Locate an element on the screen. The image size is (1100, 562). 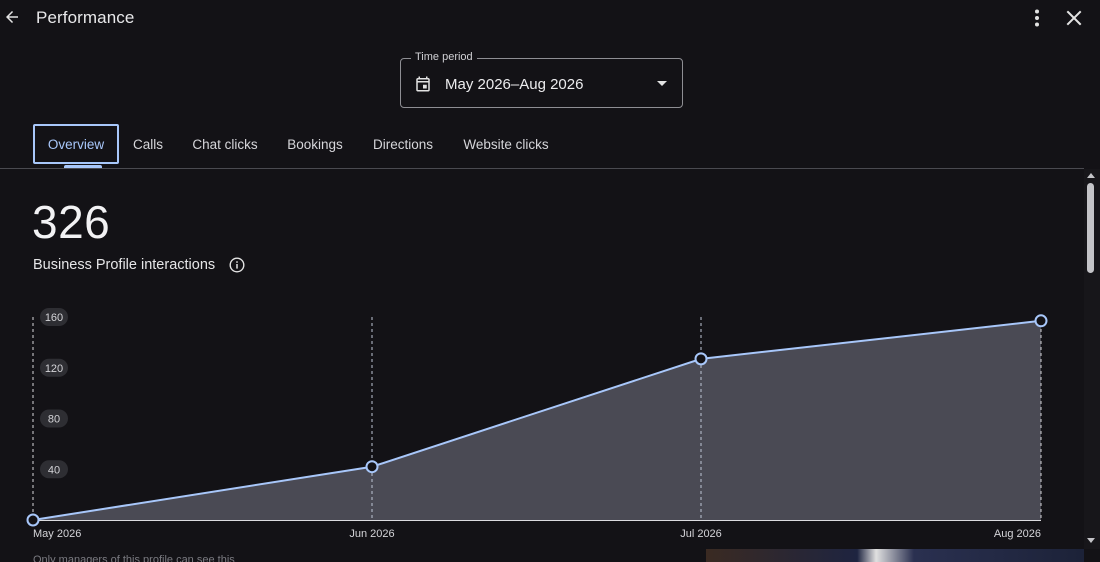
arrow-back-icon is located at coordinates (12, 17).